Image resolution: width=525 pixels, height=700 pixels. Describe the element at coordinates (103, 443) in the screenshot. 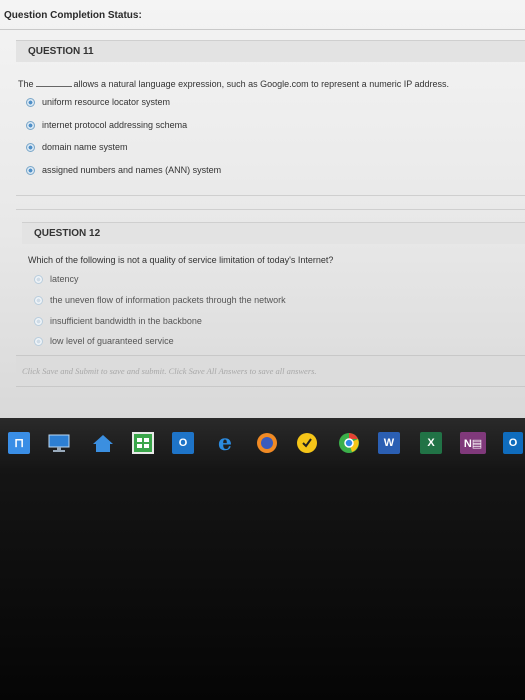

I see `home-icon` at that location.